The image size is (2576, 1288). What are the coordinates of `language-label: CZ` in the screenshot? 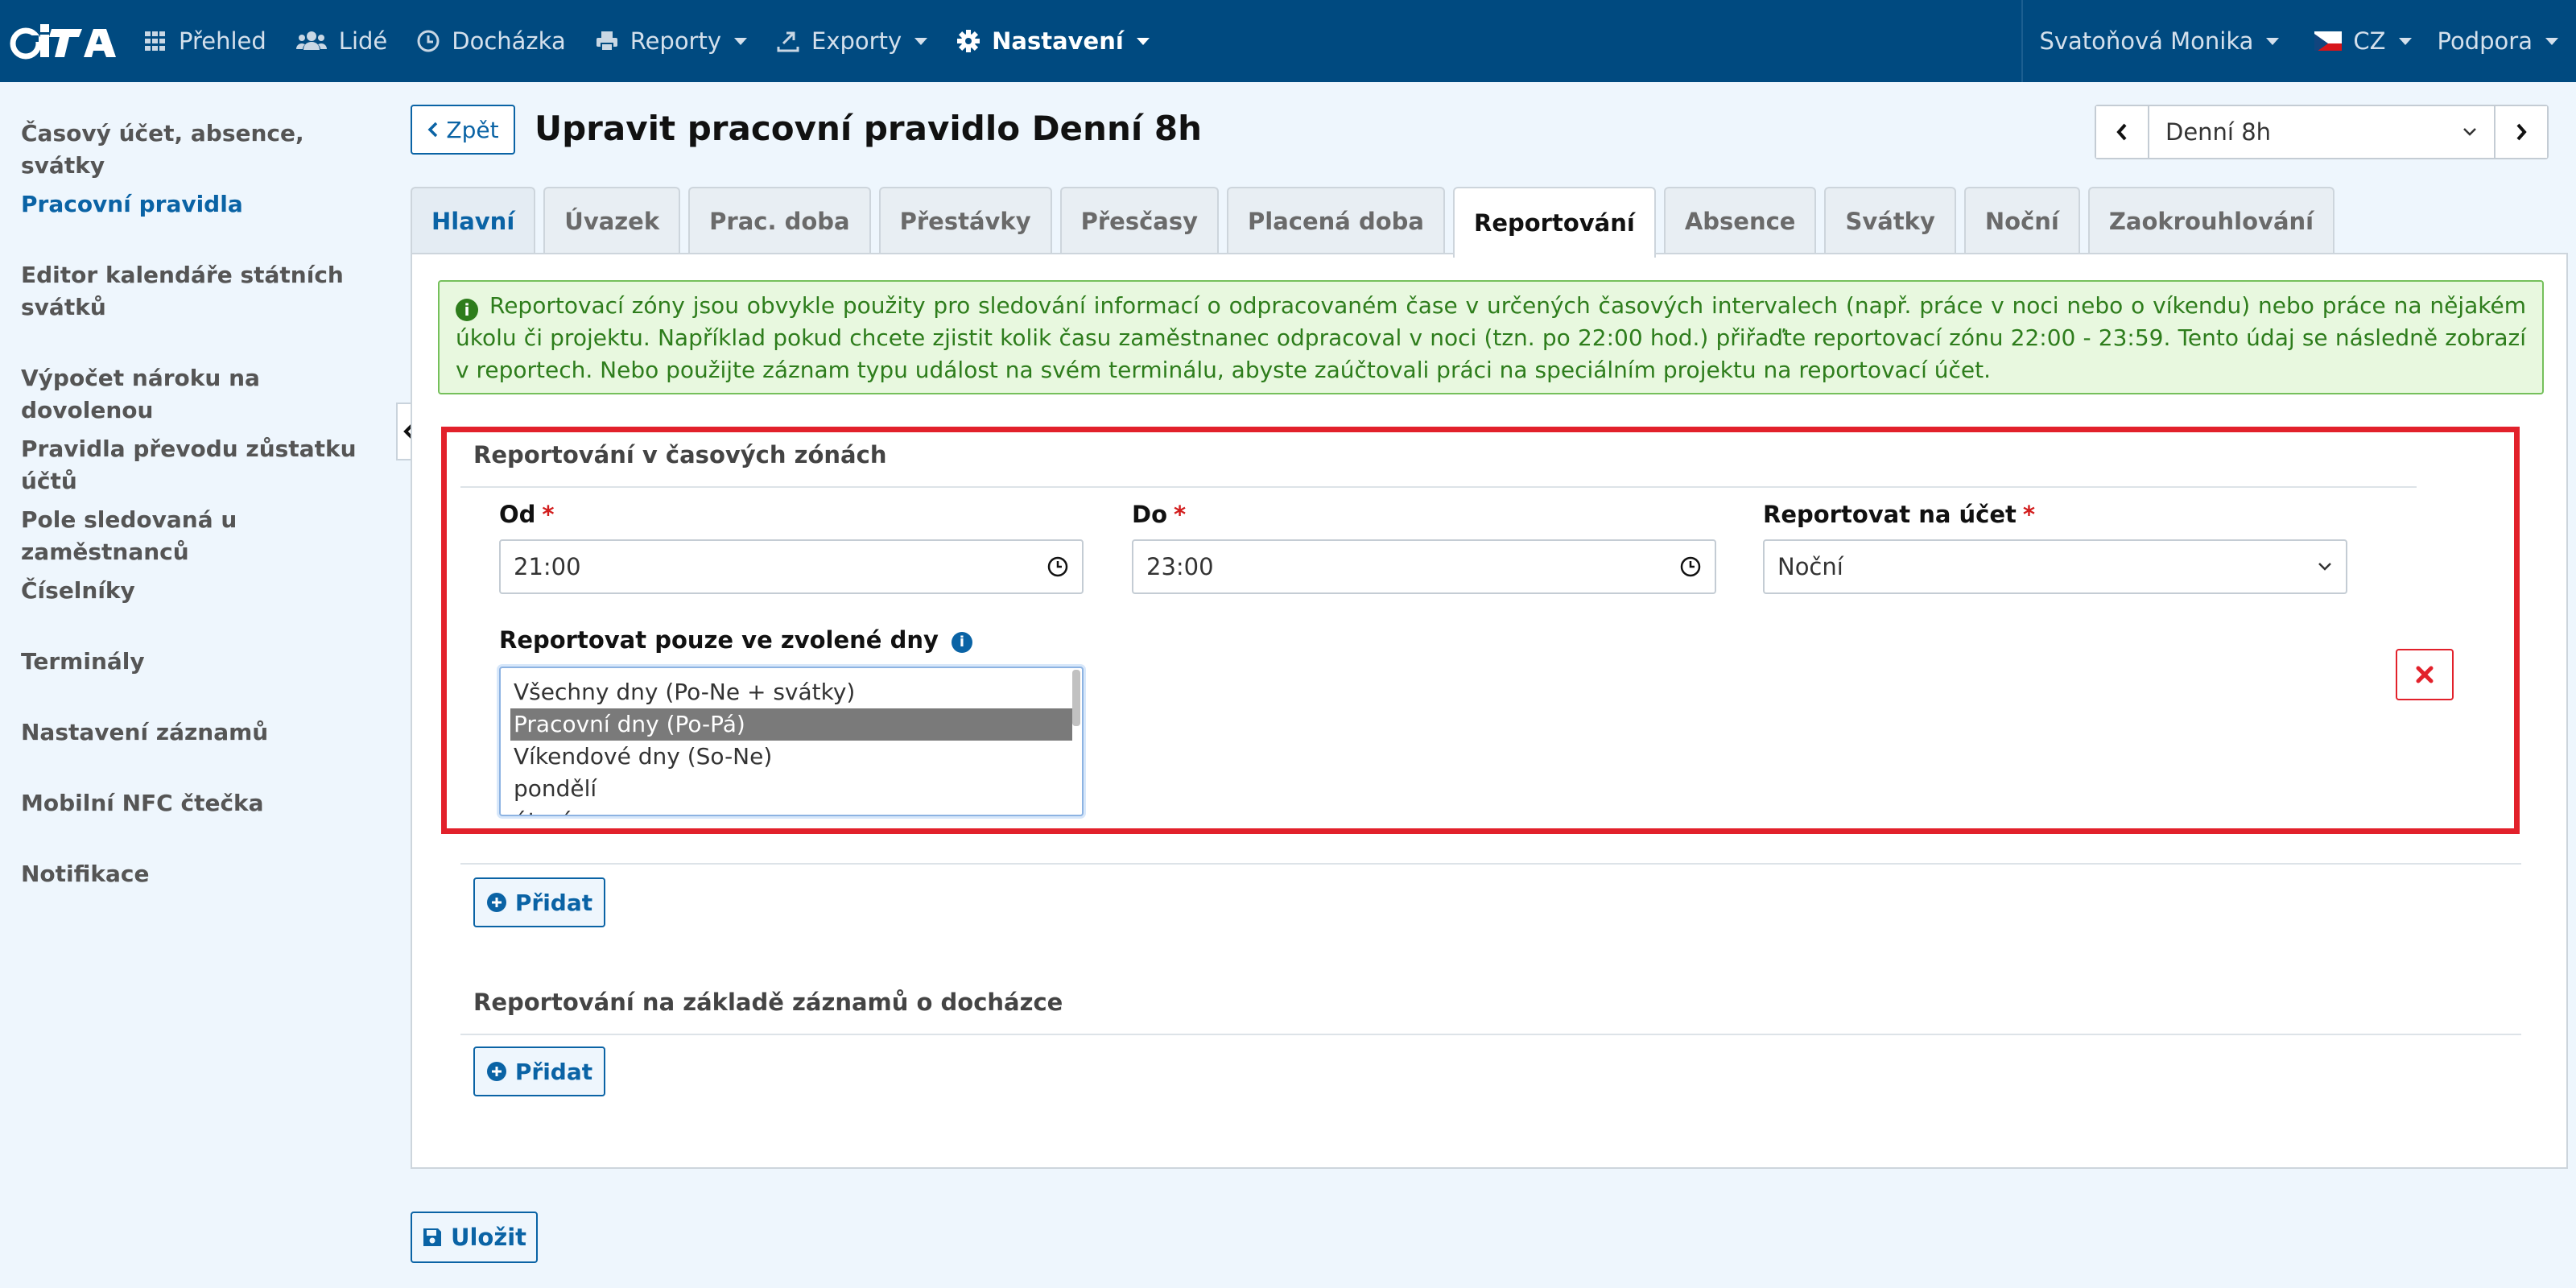 It's located at (2369, 41).